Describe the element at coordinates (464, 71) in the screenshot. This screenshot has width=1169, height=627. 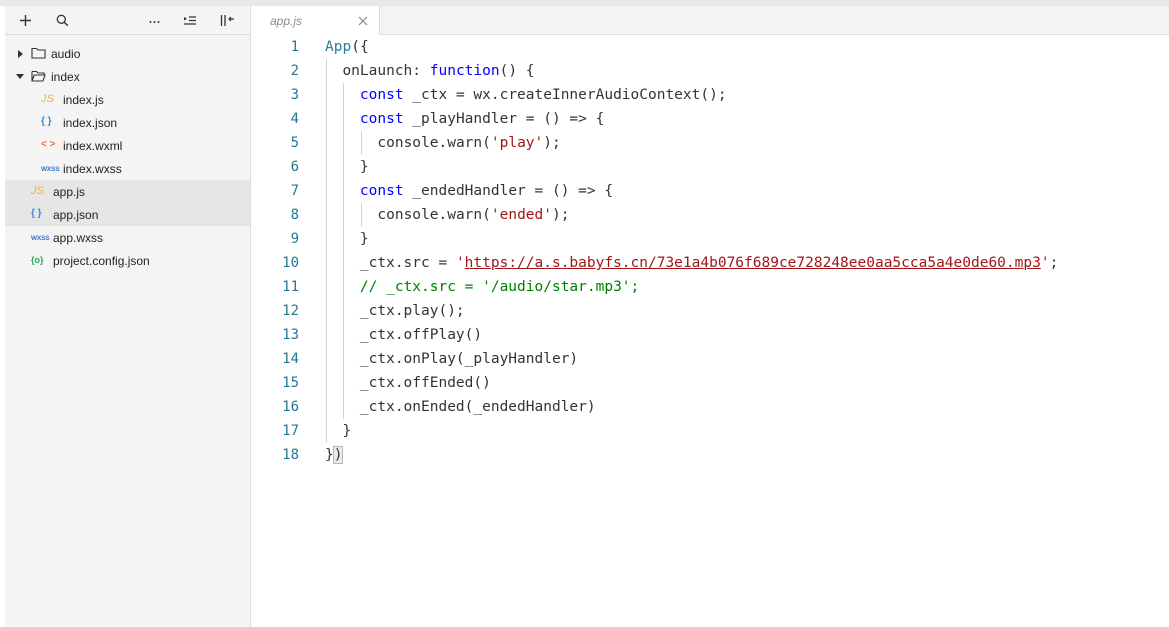
I see `code-token: function` at that location.